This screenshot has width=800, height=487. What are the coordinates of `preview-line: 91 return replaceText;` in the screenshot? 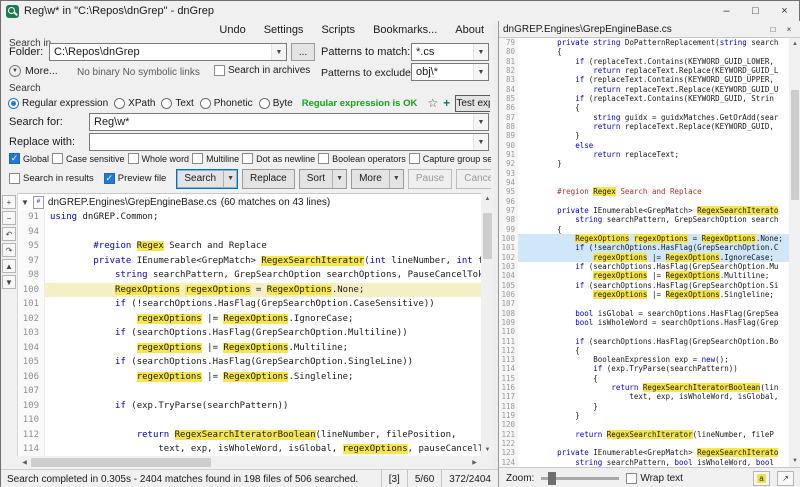 It's located at (644, 154).